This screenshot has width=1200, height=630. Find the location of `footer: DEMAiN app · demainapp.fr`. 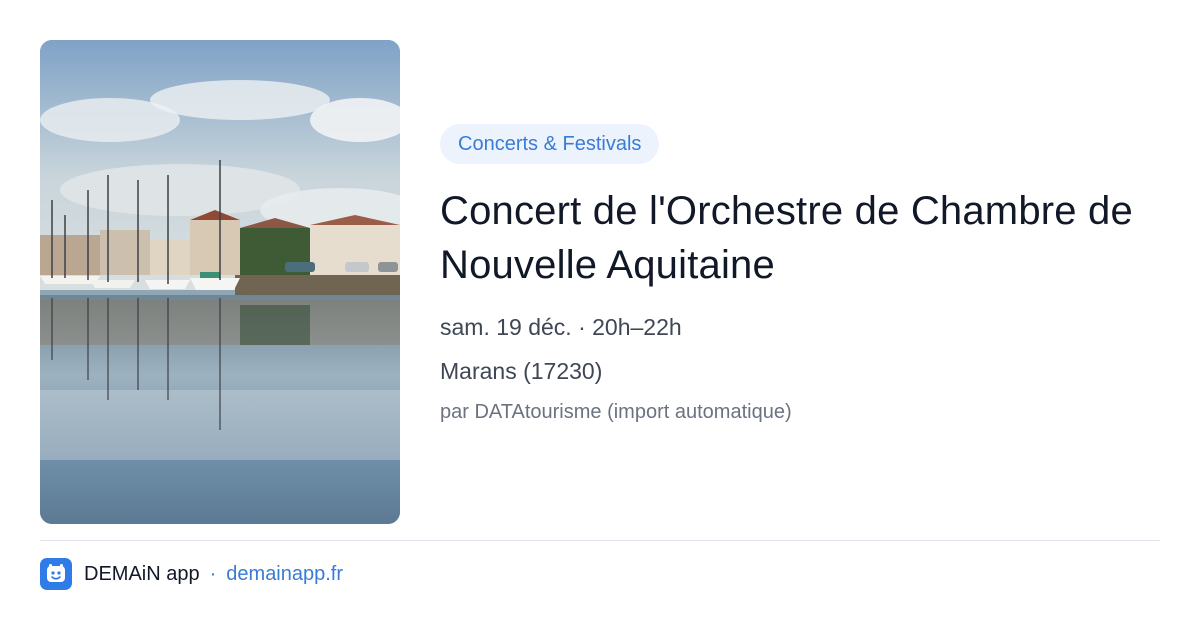

footer: DEMAiN app · demainapp.fr is located at coordinates (191, 574).